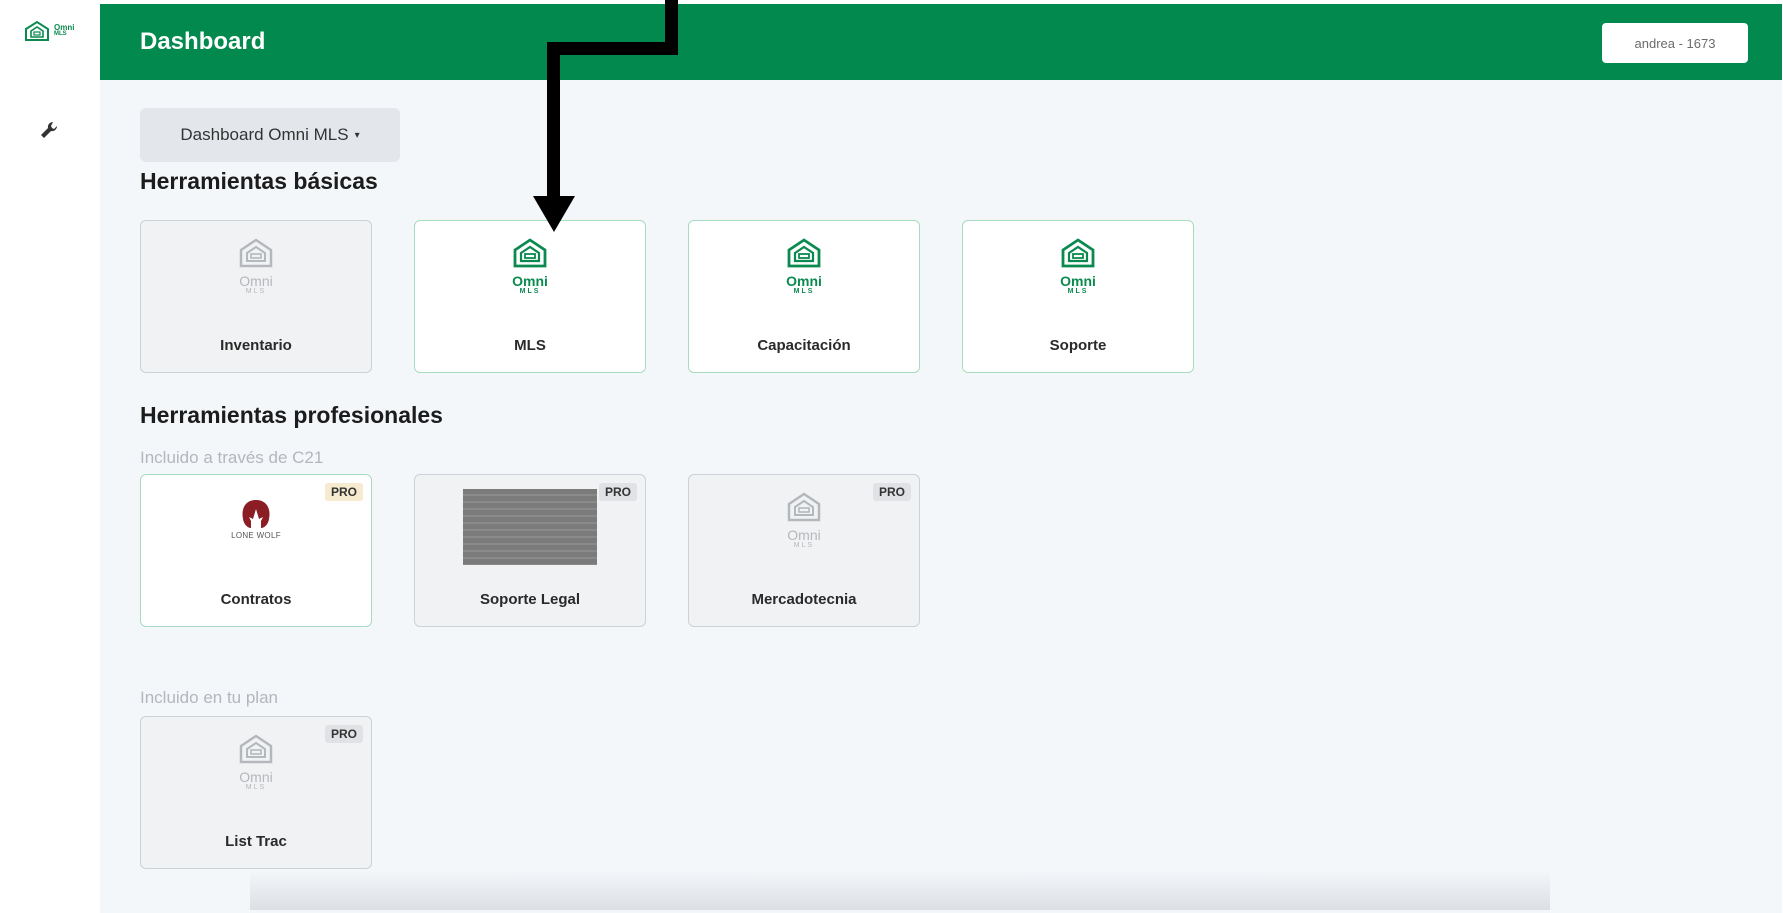 This screenshot has height=913, width=1783. I want to click on card-capacitacion: Omni MLS Capacitación, so click(804, 296).